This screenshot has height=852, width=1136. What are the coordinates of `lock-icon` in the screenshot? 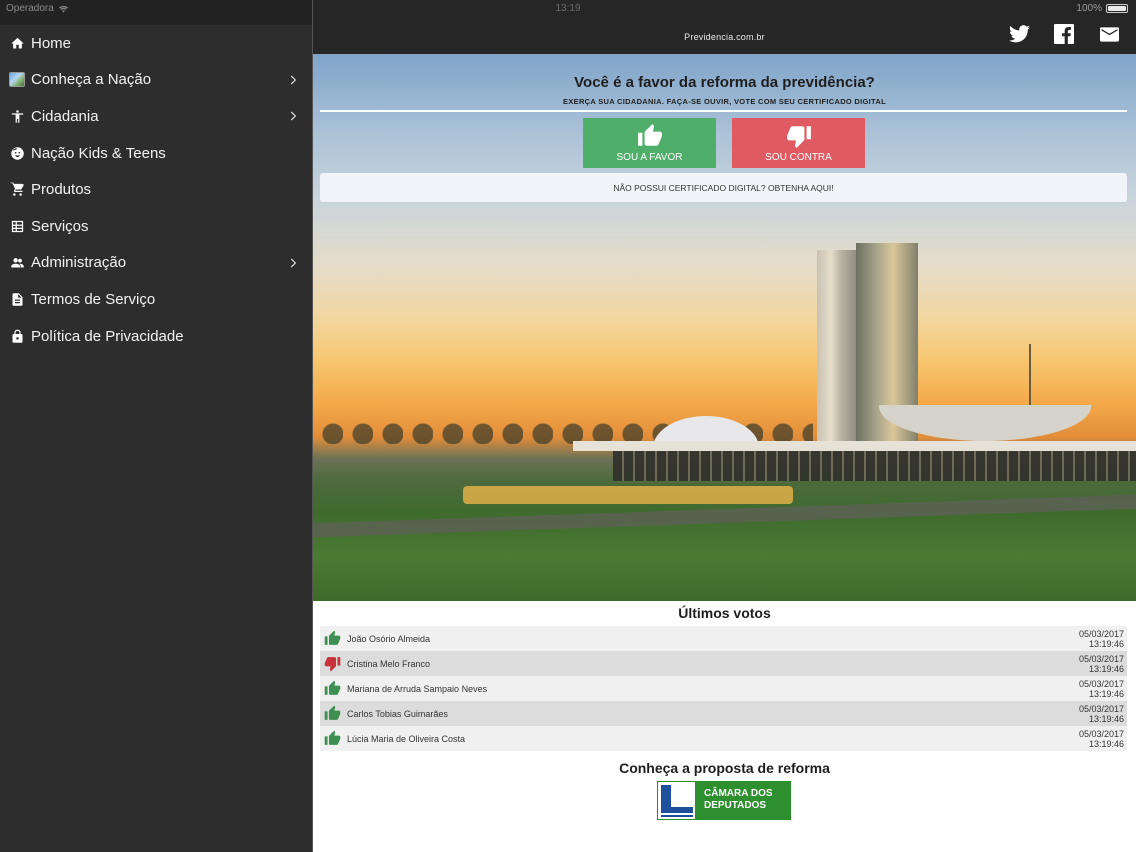 It's located at (17, 336).